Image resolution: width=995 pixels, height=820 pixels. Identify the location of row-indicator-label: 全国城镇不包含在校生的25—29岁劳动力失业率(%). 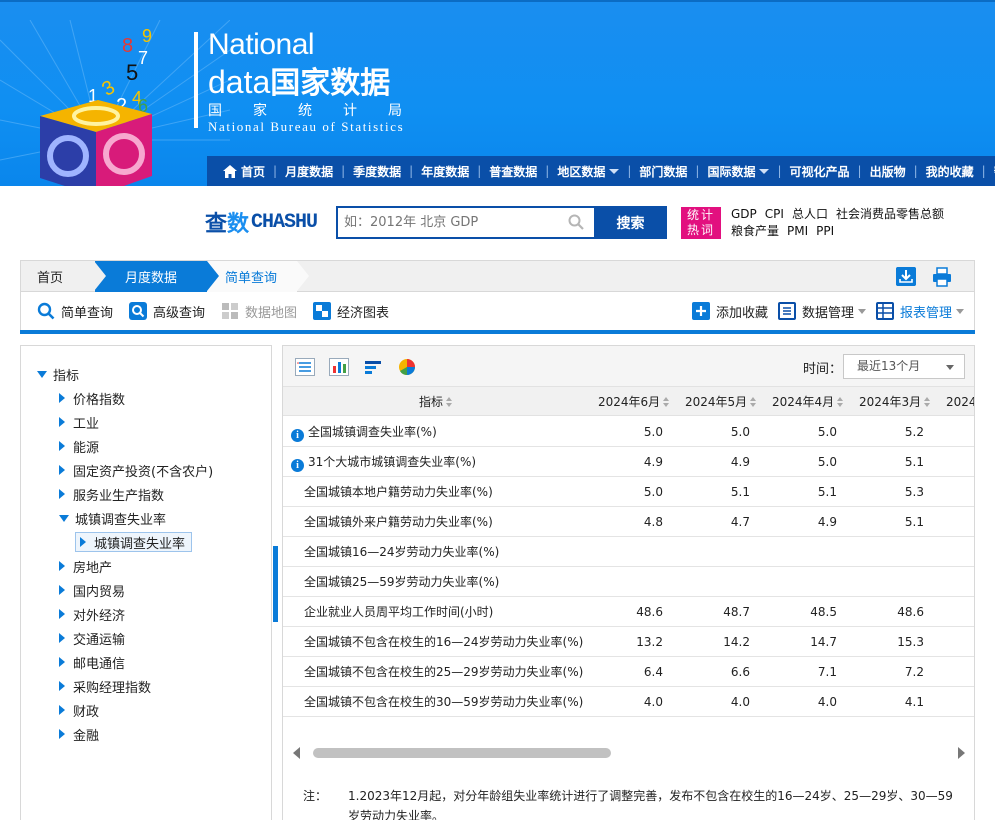
(444, 672).